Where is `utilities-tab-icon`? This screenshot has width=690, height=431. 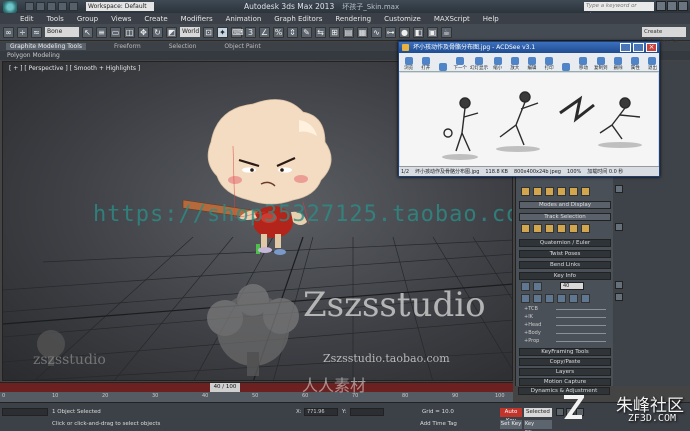 utilities-tab-icon is located at coordinates (585, 191).